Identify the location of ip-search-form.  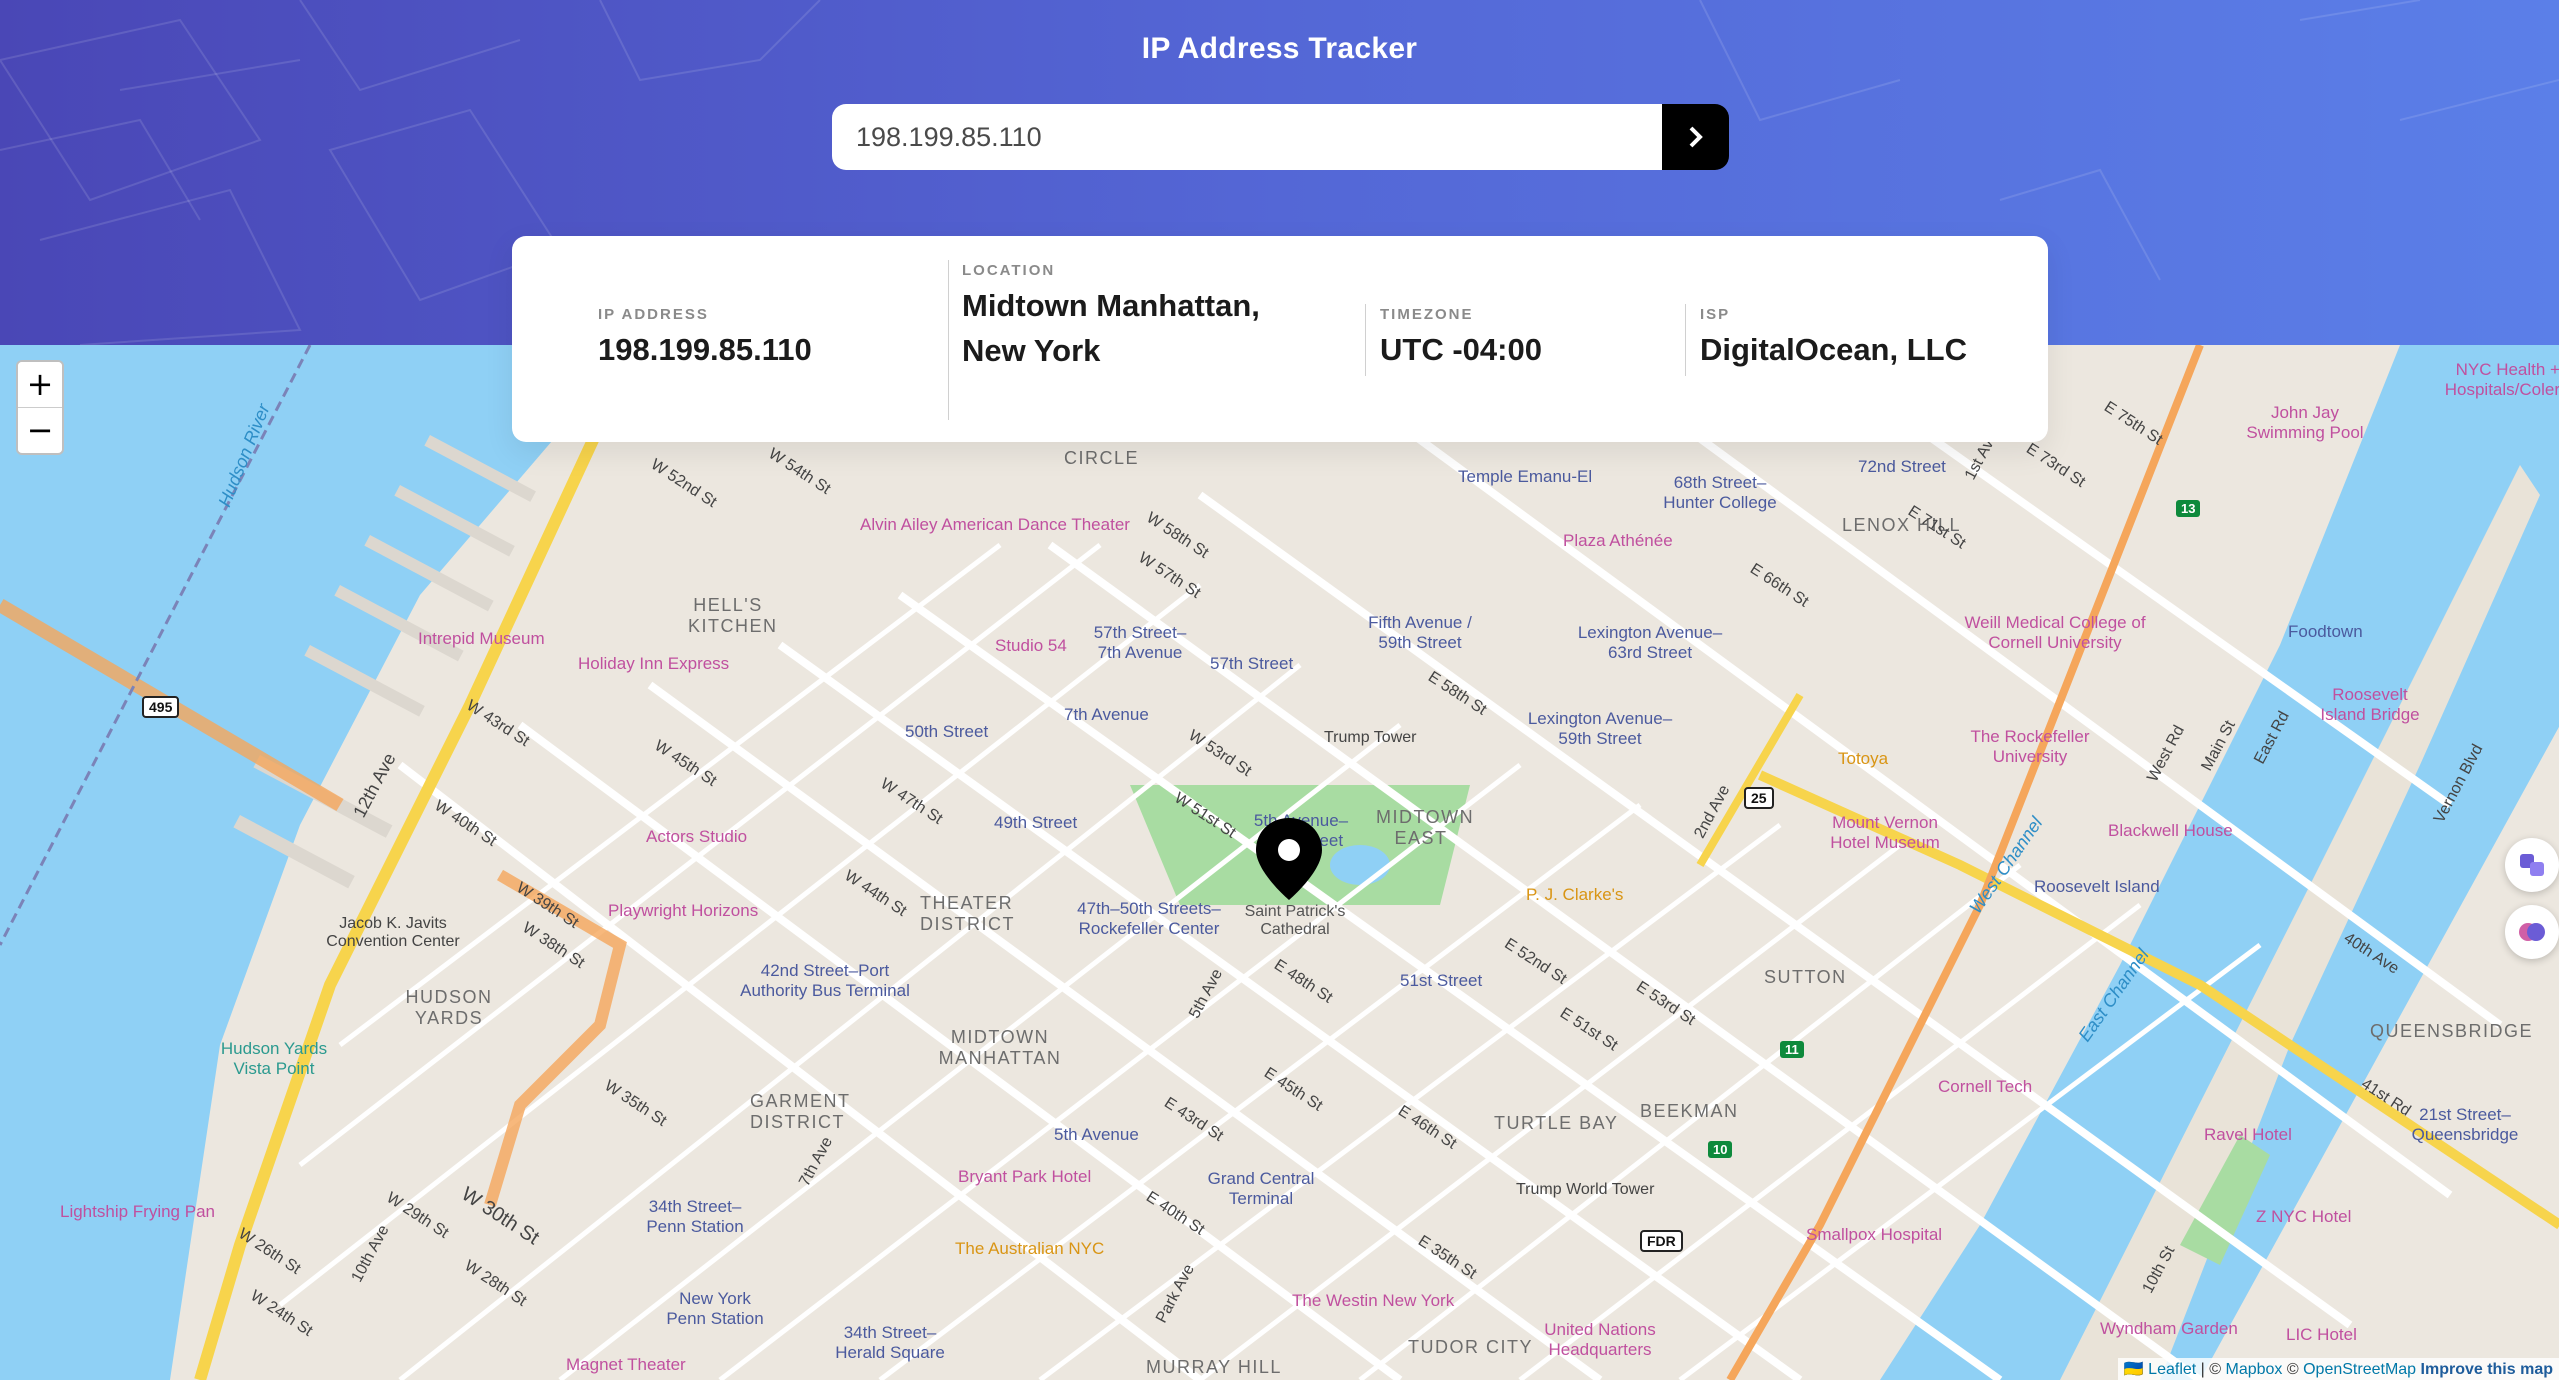
(1280, 137).